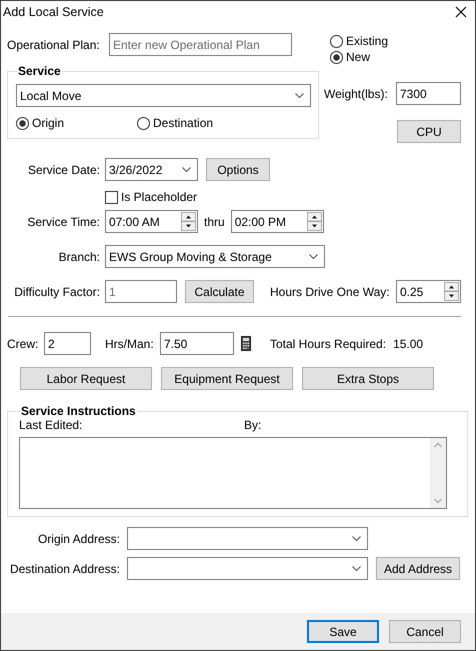 The height and width of the screenshot is (651, 476). I want to click on field-label: Last Edited:, so click(51, 425).